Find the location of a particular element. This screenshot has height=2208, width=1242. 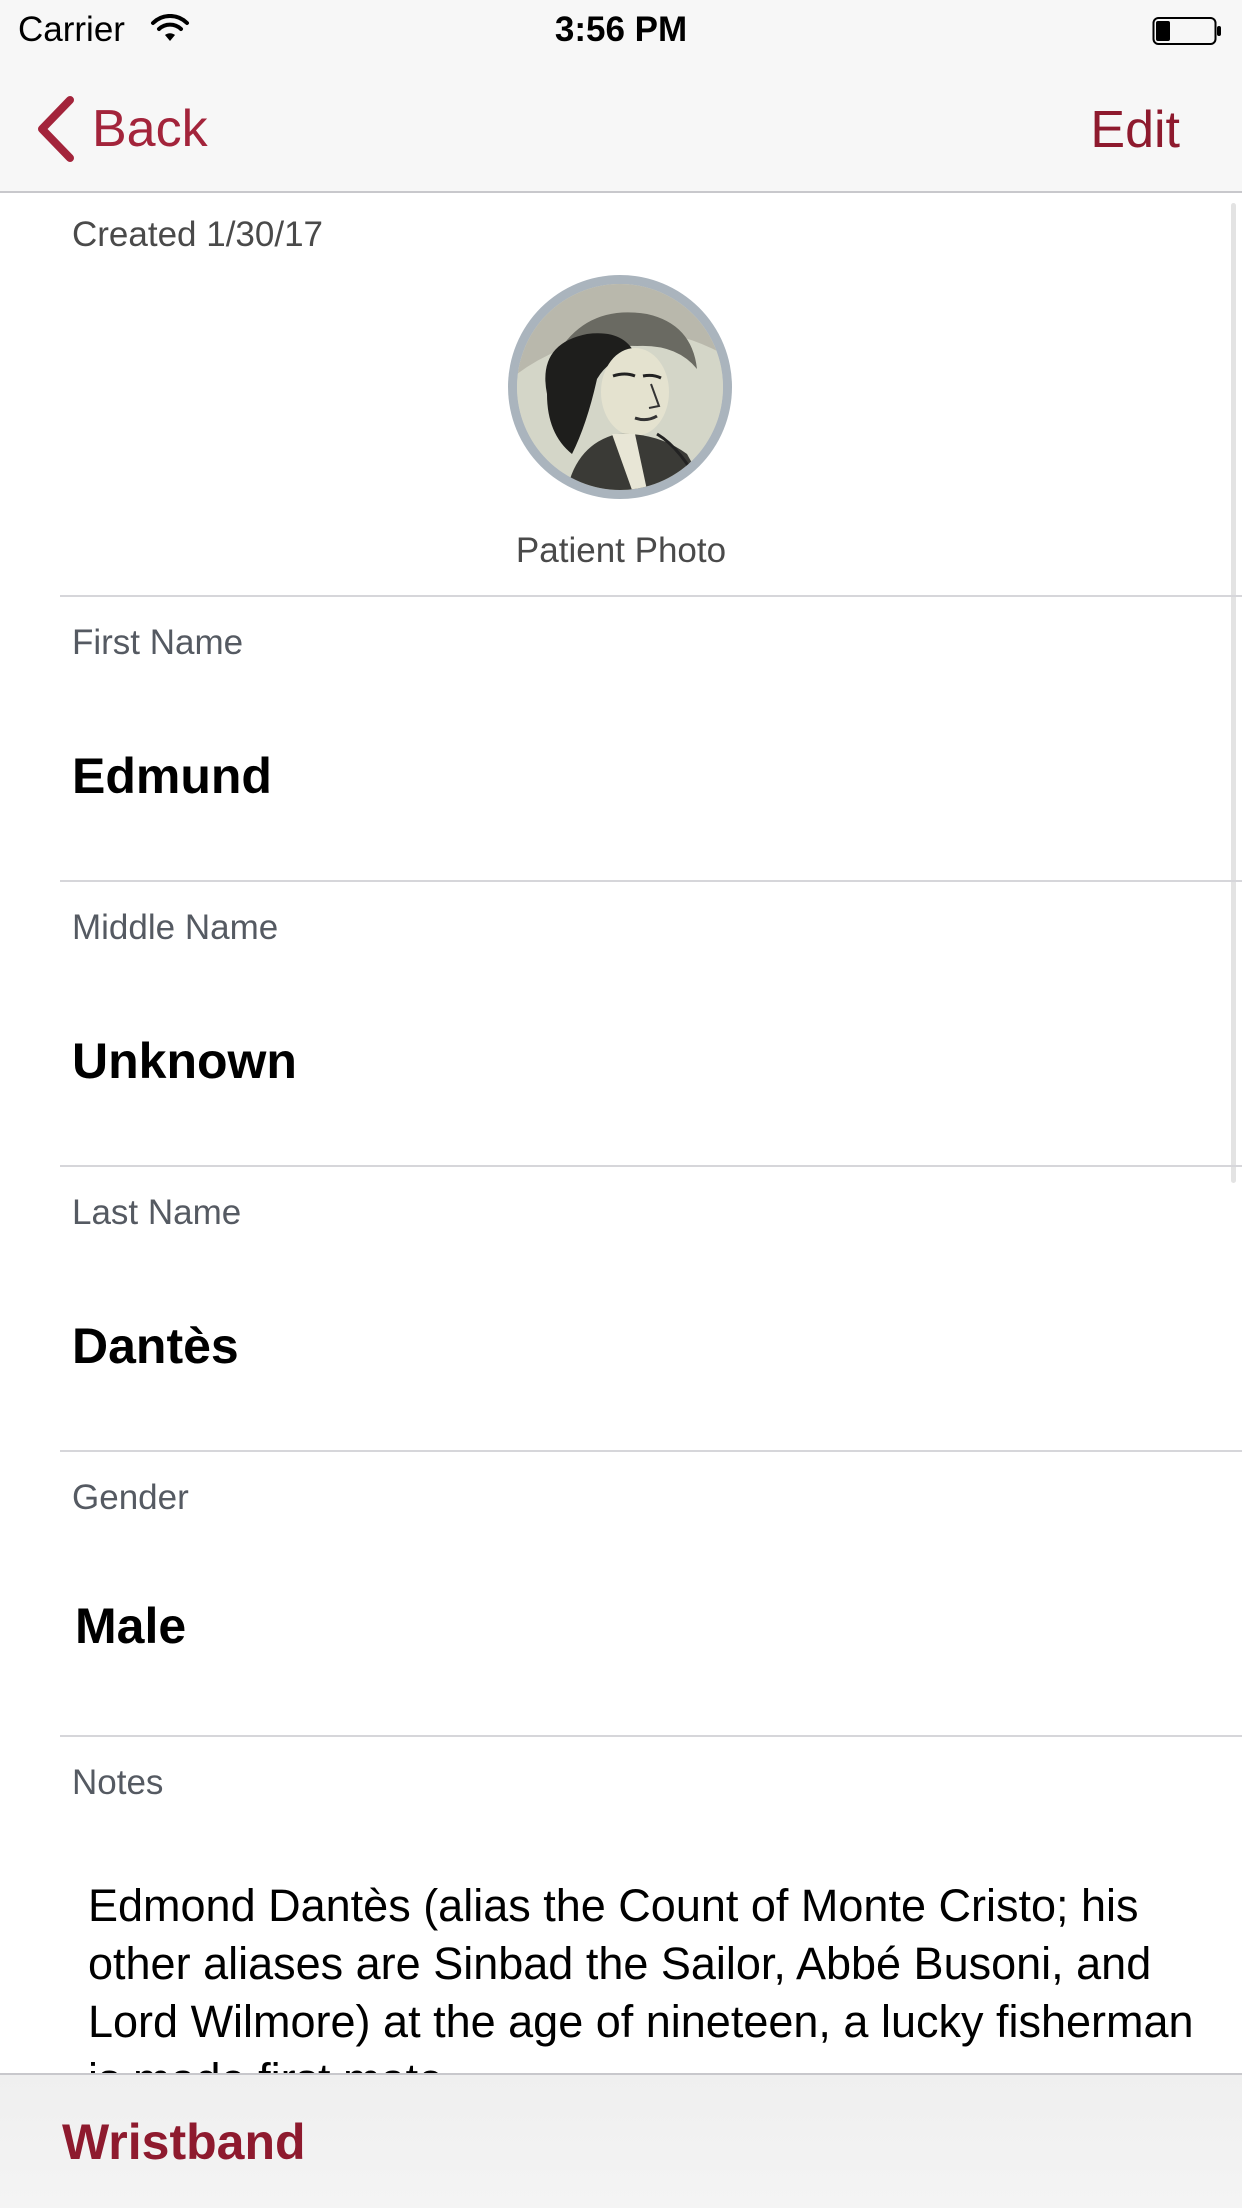

first-name-value: Edmund is located at coordinates (172, 776).